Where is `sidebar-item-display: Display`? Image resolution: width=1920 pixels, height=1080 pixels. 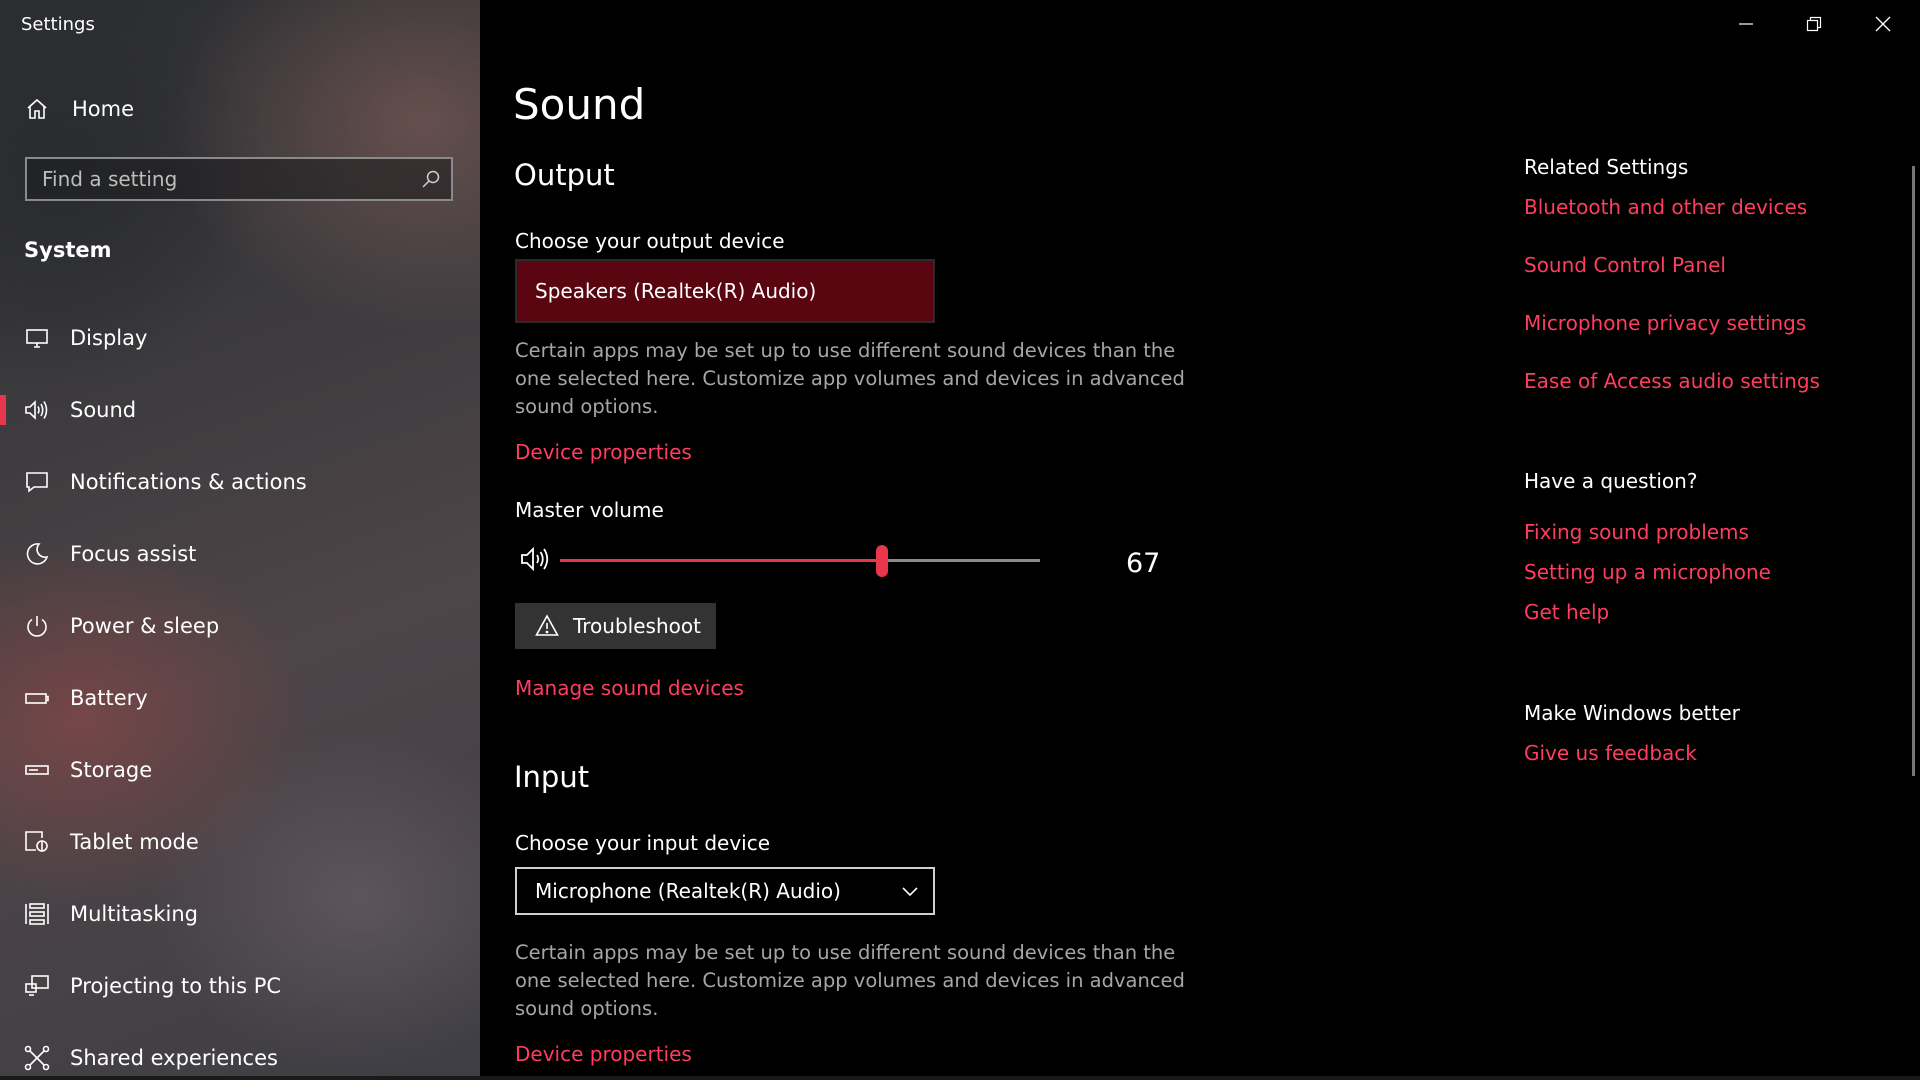 sidebar-item-display: Display is located at coordinates (240, 338).